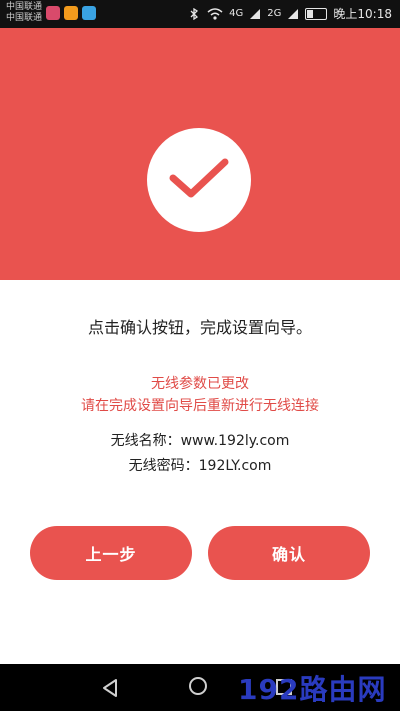  I want to click on clock: 晚上10:18, so click(362, 14).